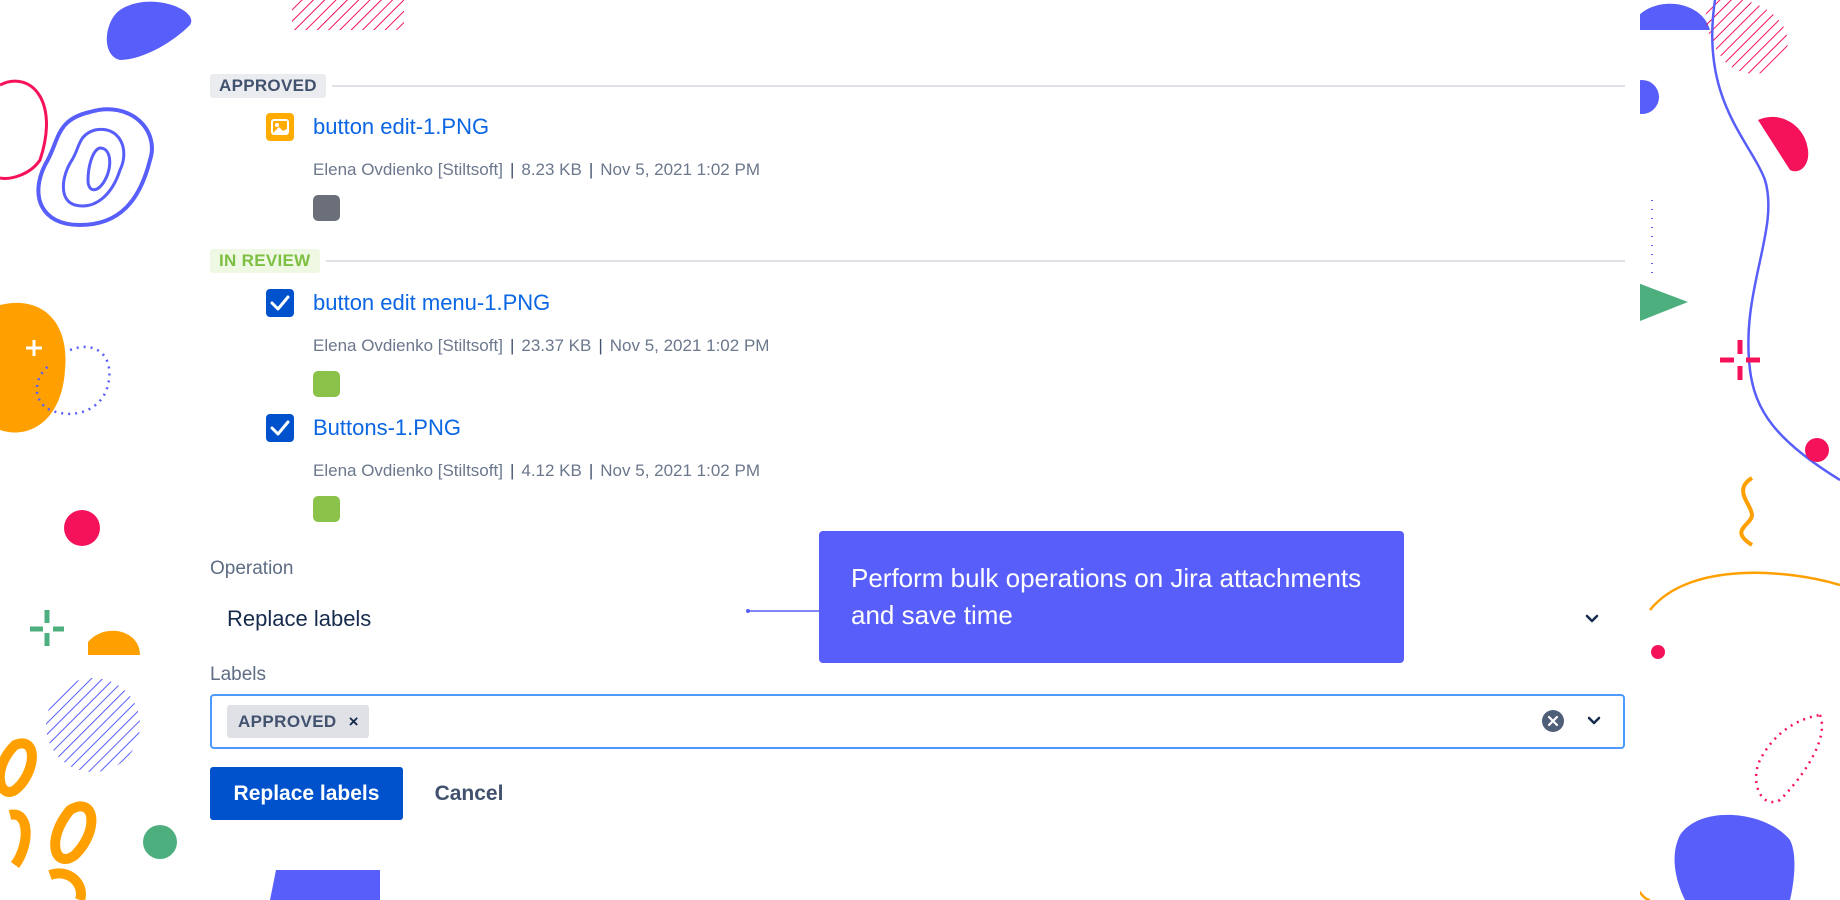  I want to click on attachment-size: 23.37 KB, so click(556, 345).